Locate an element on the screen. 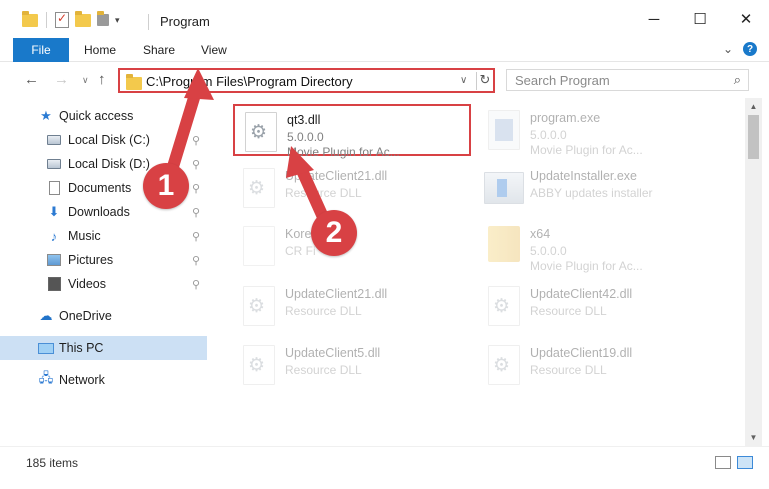 Image resolution: width=769 pixels, height=489 pixels. file-name: UpdateClient19.dll is located at coordinates (581, 353).